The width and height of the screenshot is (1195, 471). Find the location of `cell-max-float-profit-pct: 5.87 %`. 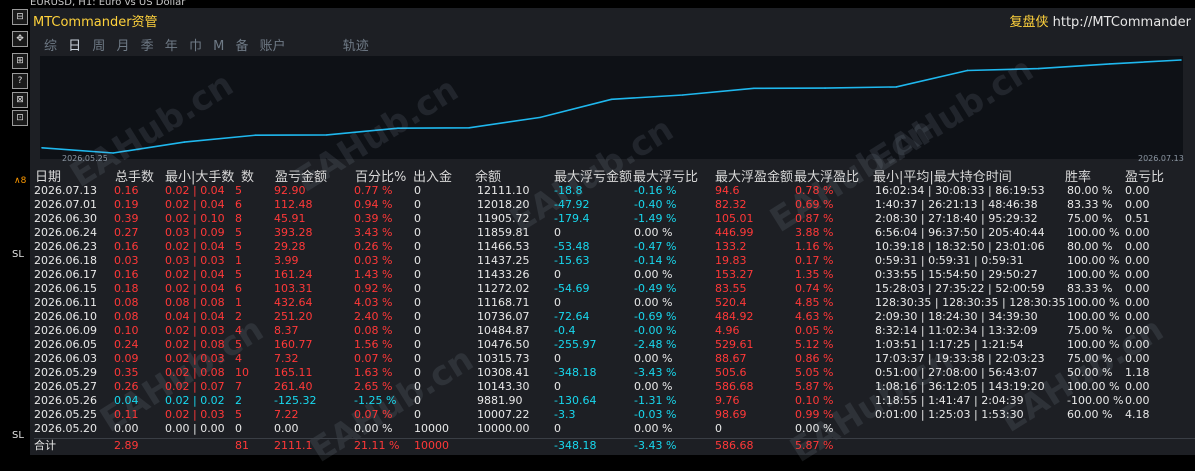

cell-max-float-profit-pct: 5.87 % is located at coordinates (814, 386).